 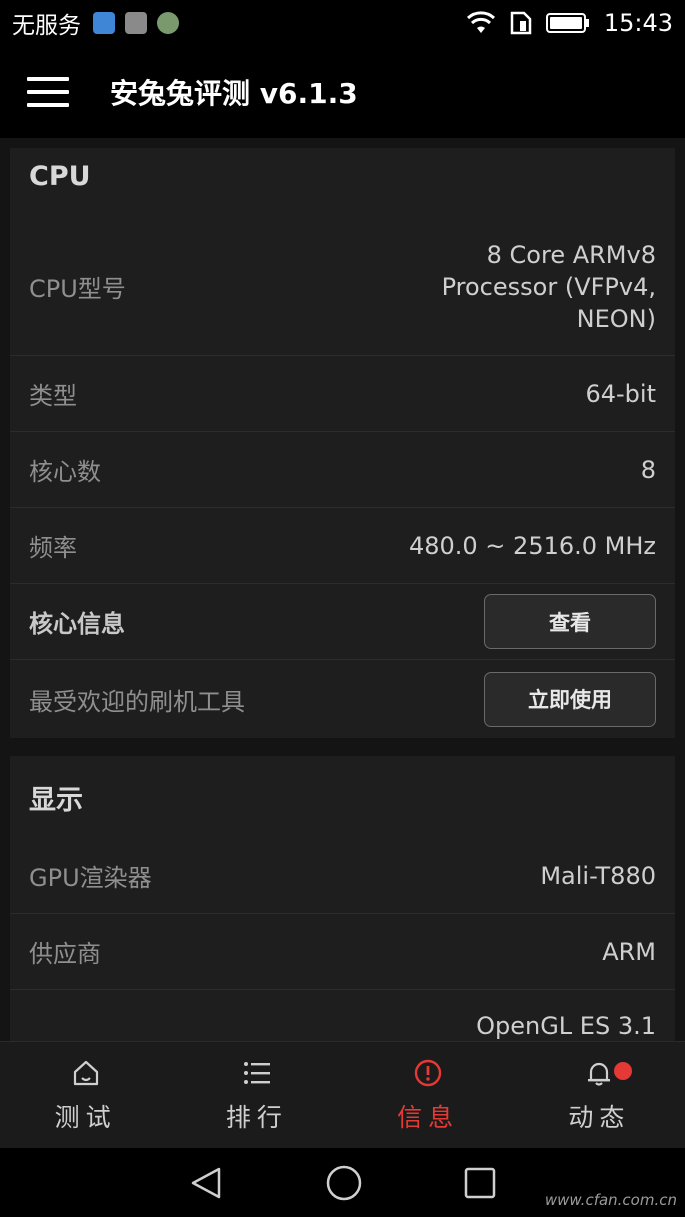 What do you see at coordinates (104, 23) in the screenshot?
I see `heart-app-icon` at bounding box center [104, 23].